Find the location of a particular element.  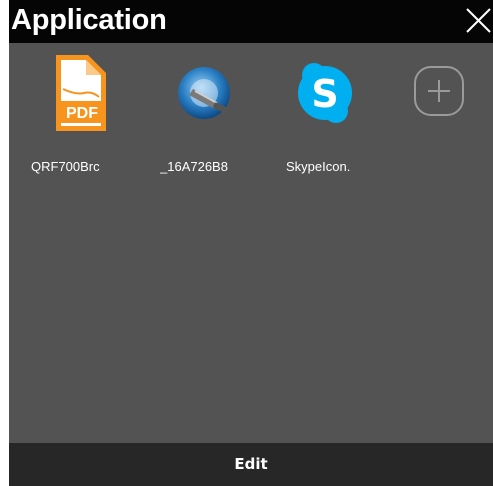

edit-button: Edit is located at coordinates (251, 464).